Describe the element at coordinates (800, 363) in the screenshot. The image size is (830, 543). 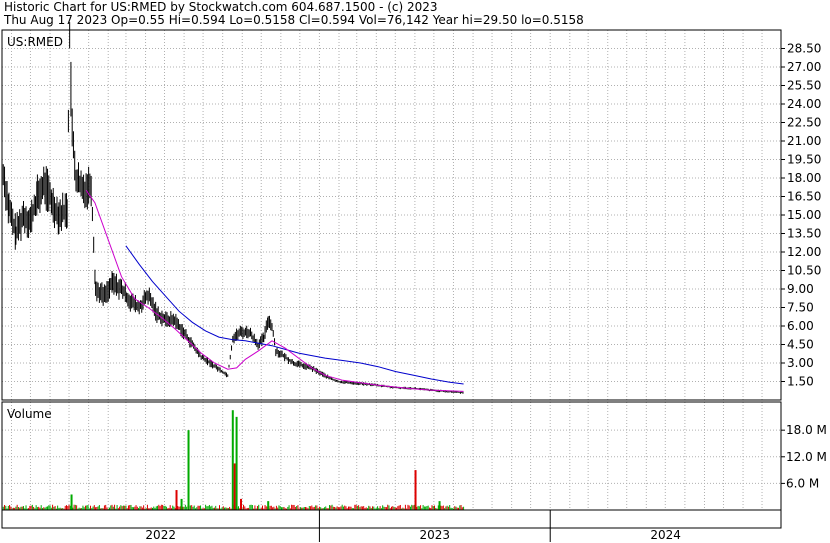
I see `price-tick-label: 3.00` at that location.